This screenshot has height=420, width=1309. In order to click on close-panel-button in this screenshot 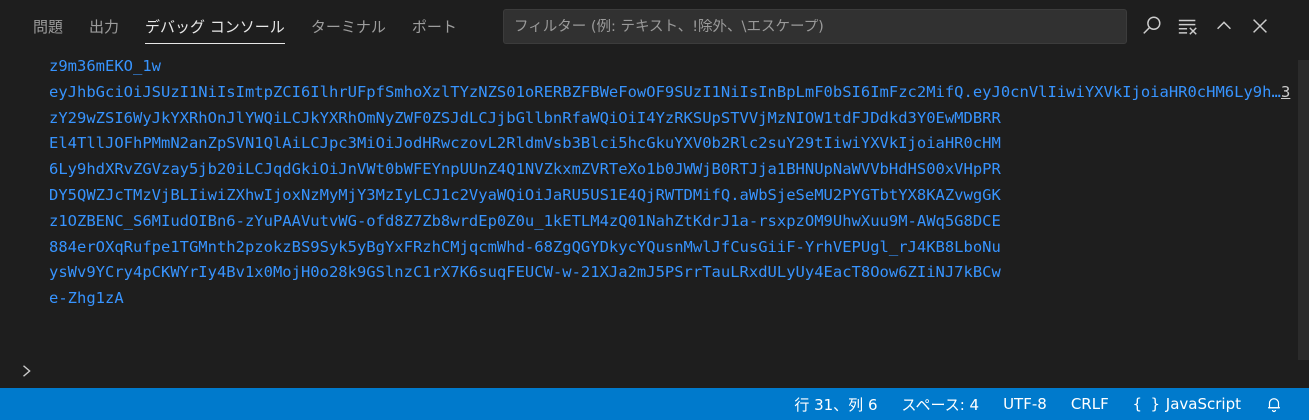, I will do `click(1260, 26)`.